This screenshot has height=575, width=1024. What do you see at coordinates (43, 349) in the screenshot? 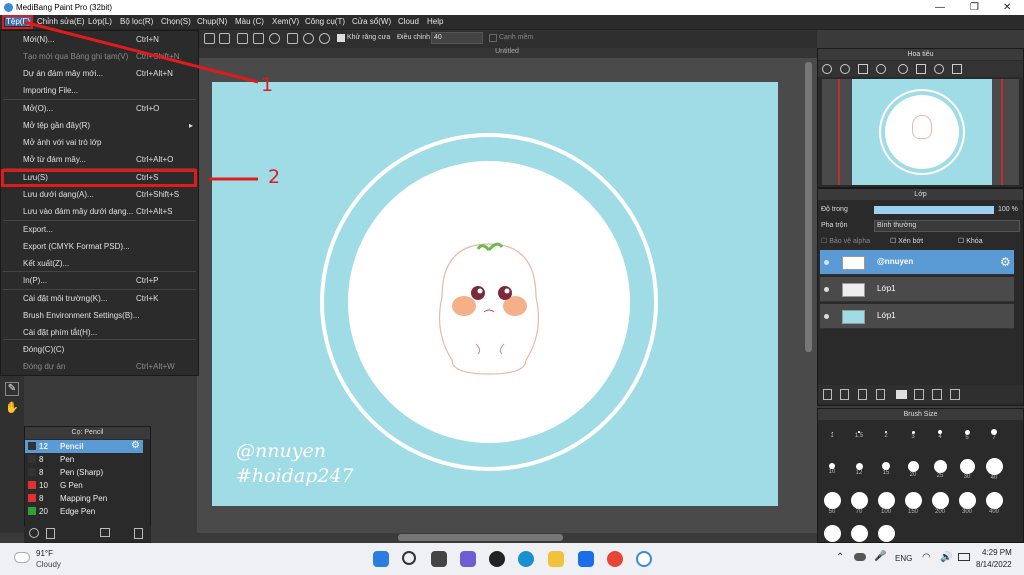
I see `file-menu-item: Đóng(C)(C)` at bounding box center [43, 349].